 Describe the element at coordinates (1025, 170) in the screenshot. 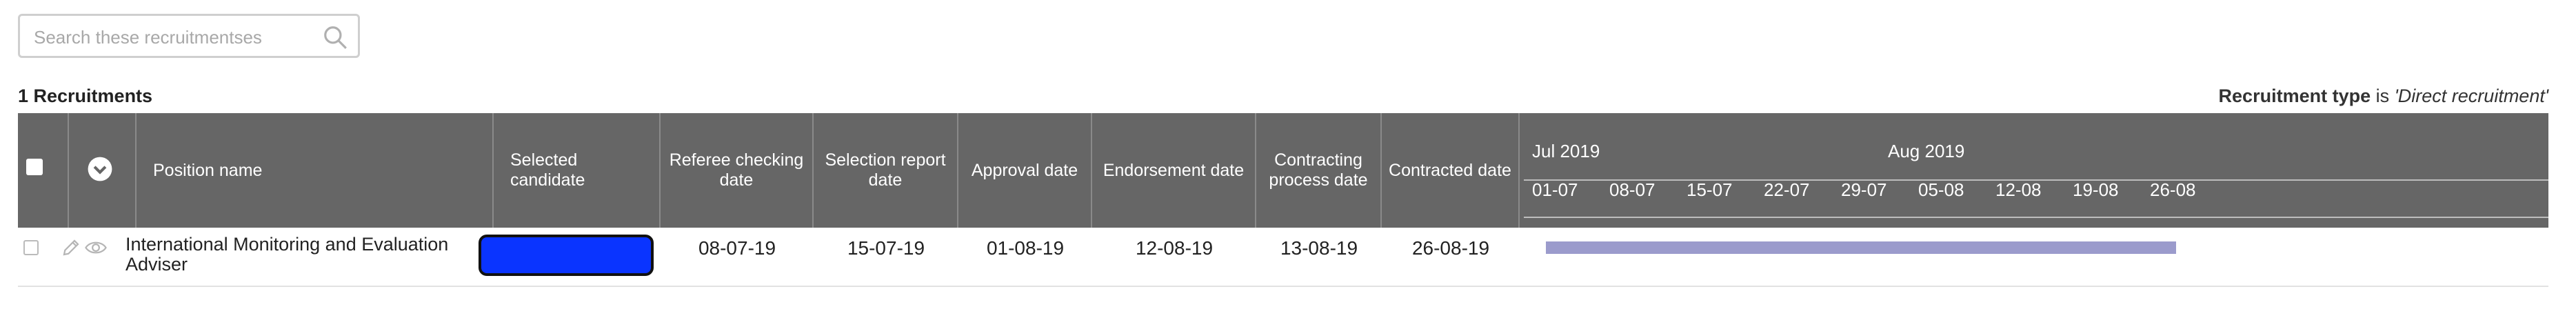

I see `col-approval-date: Approval date` at that location.